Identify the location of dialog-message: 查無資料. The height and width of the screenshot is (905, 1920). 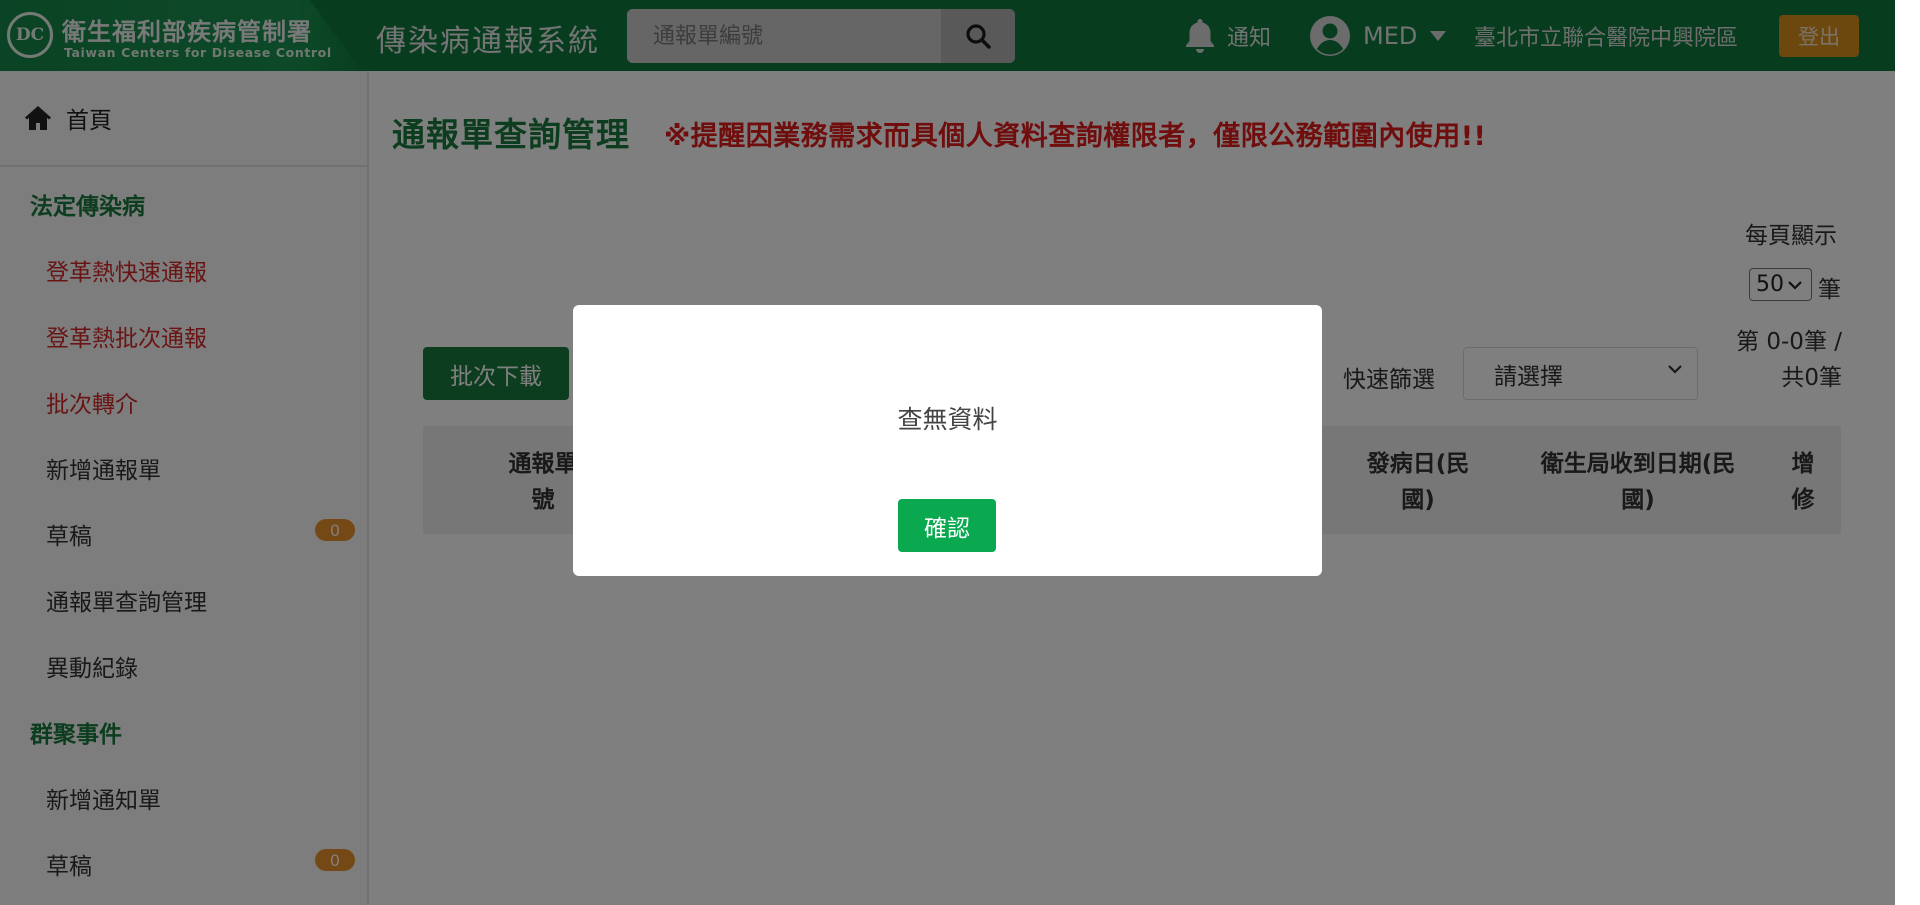
(947, 419).